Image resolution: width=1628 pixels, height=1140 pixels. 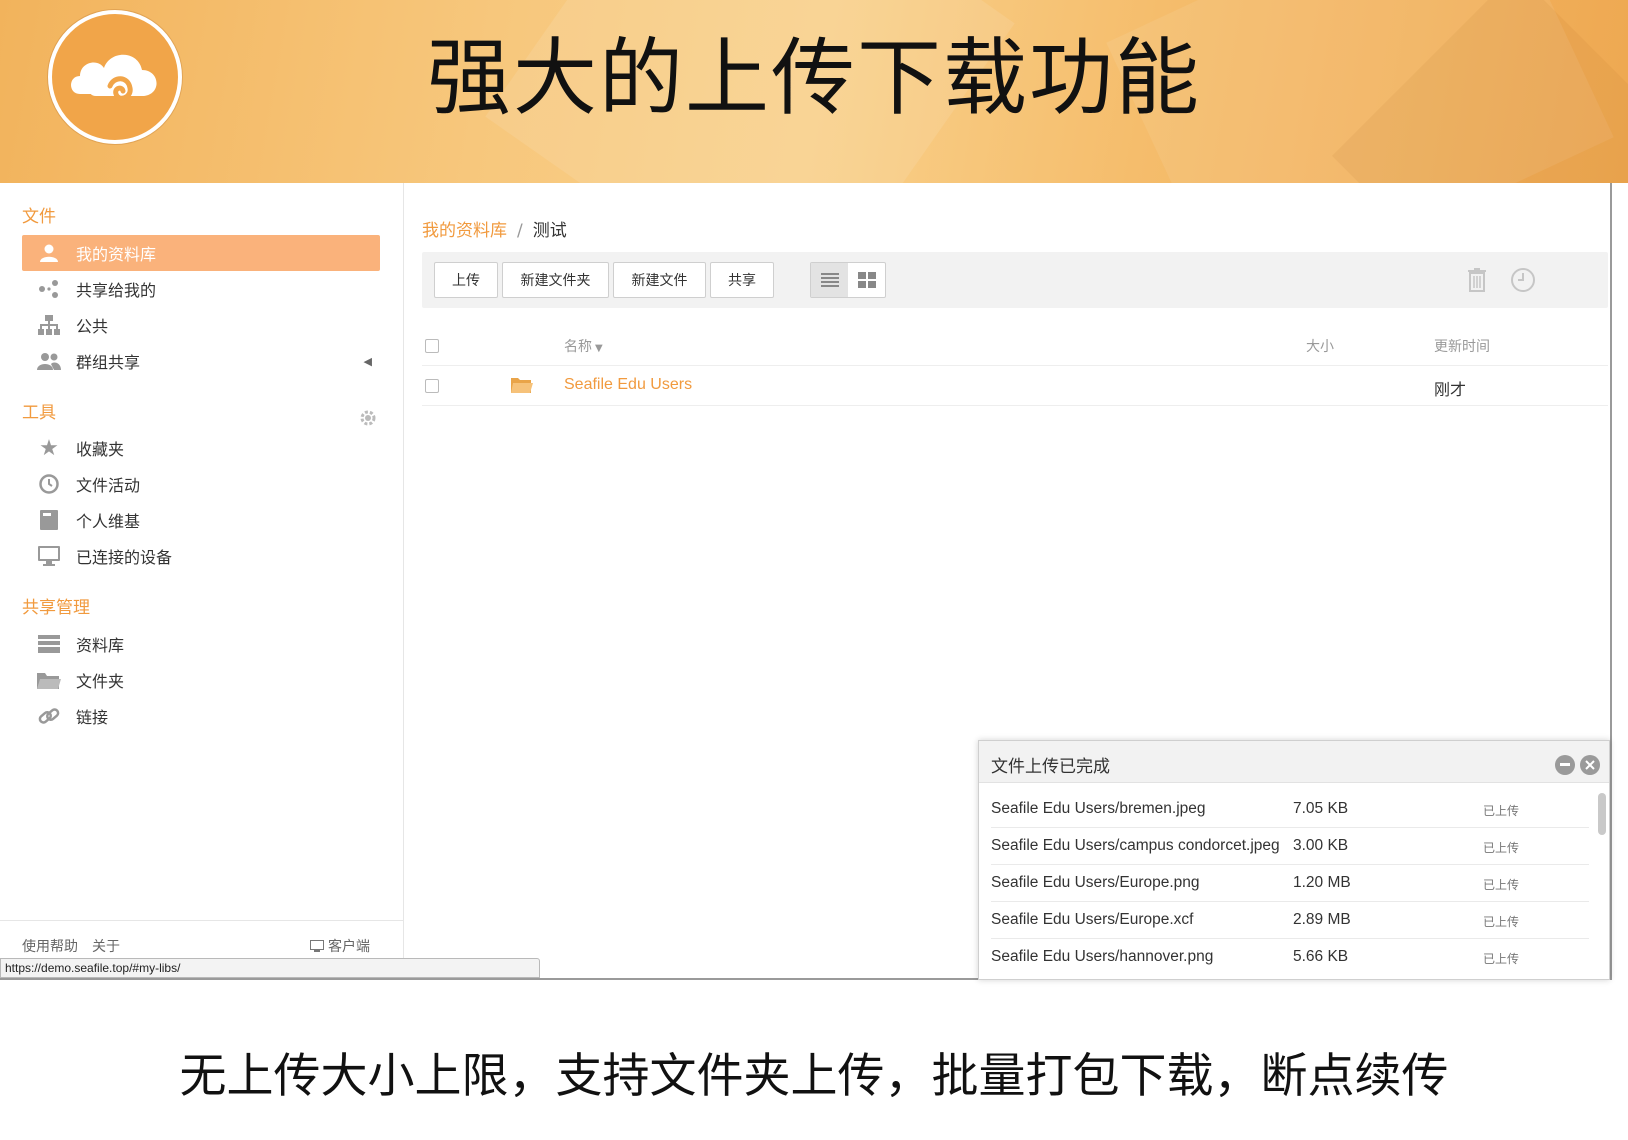 I want to click on gear-icon, so click(x=368, y=420).